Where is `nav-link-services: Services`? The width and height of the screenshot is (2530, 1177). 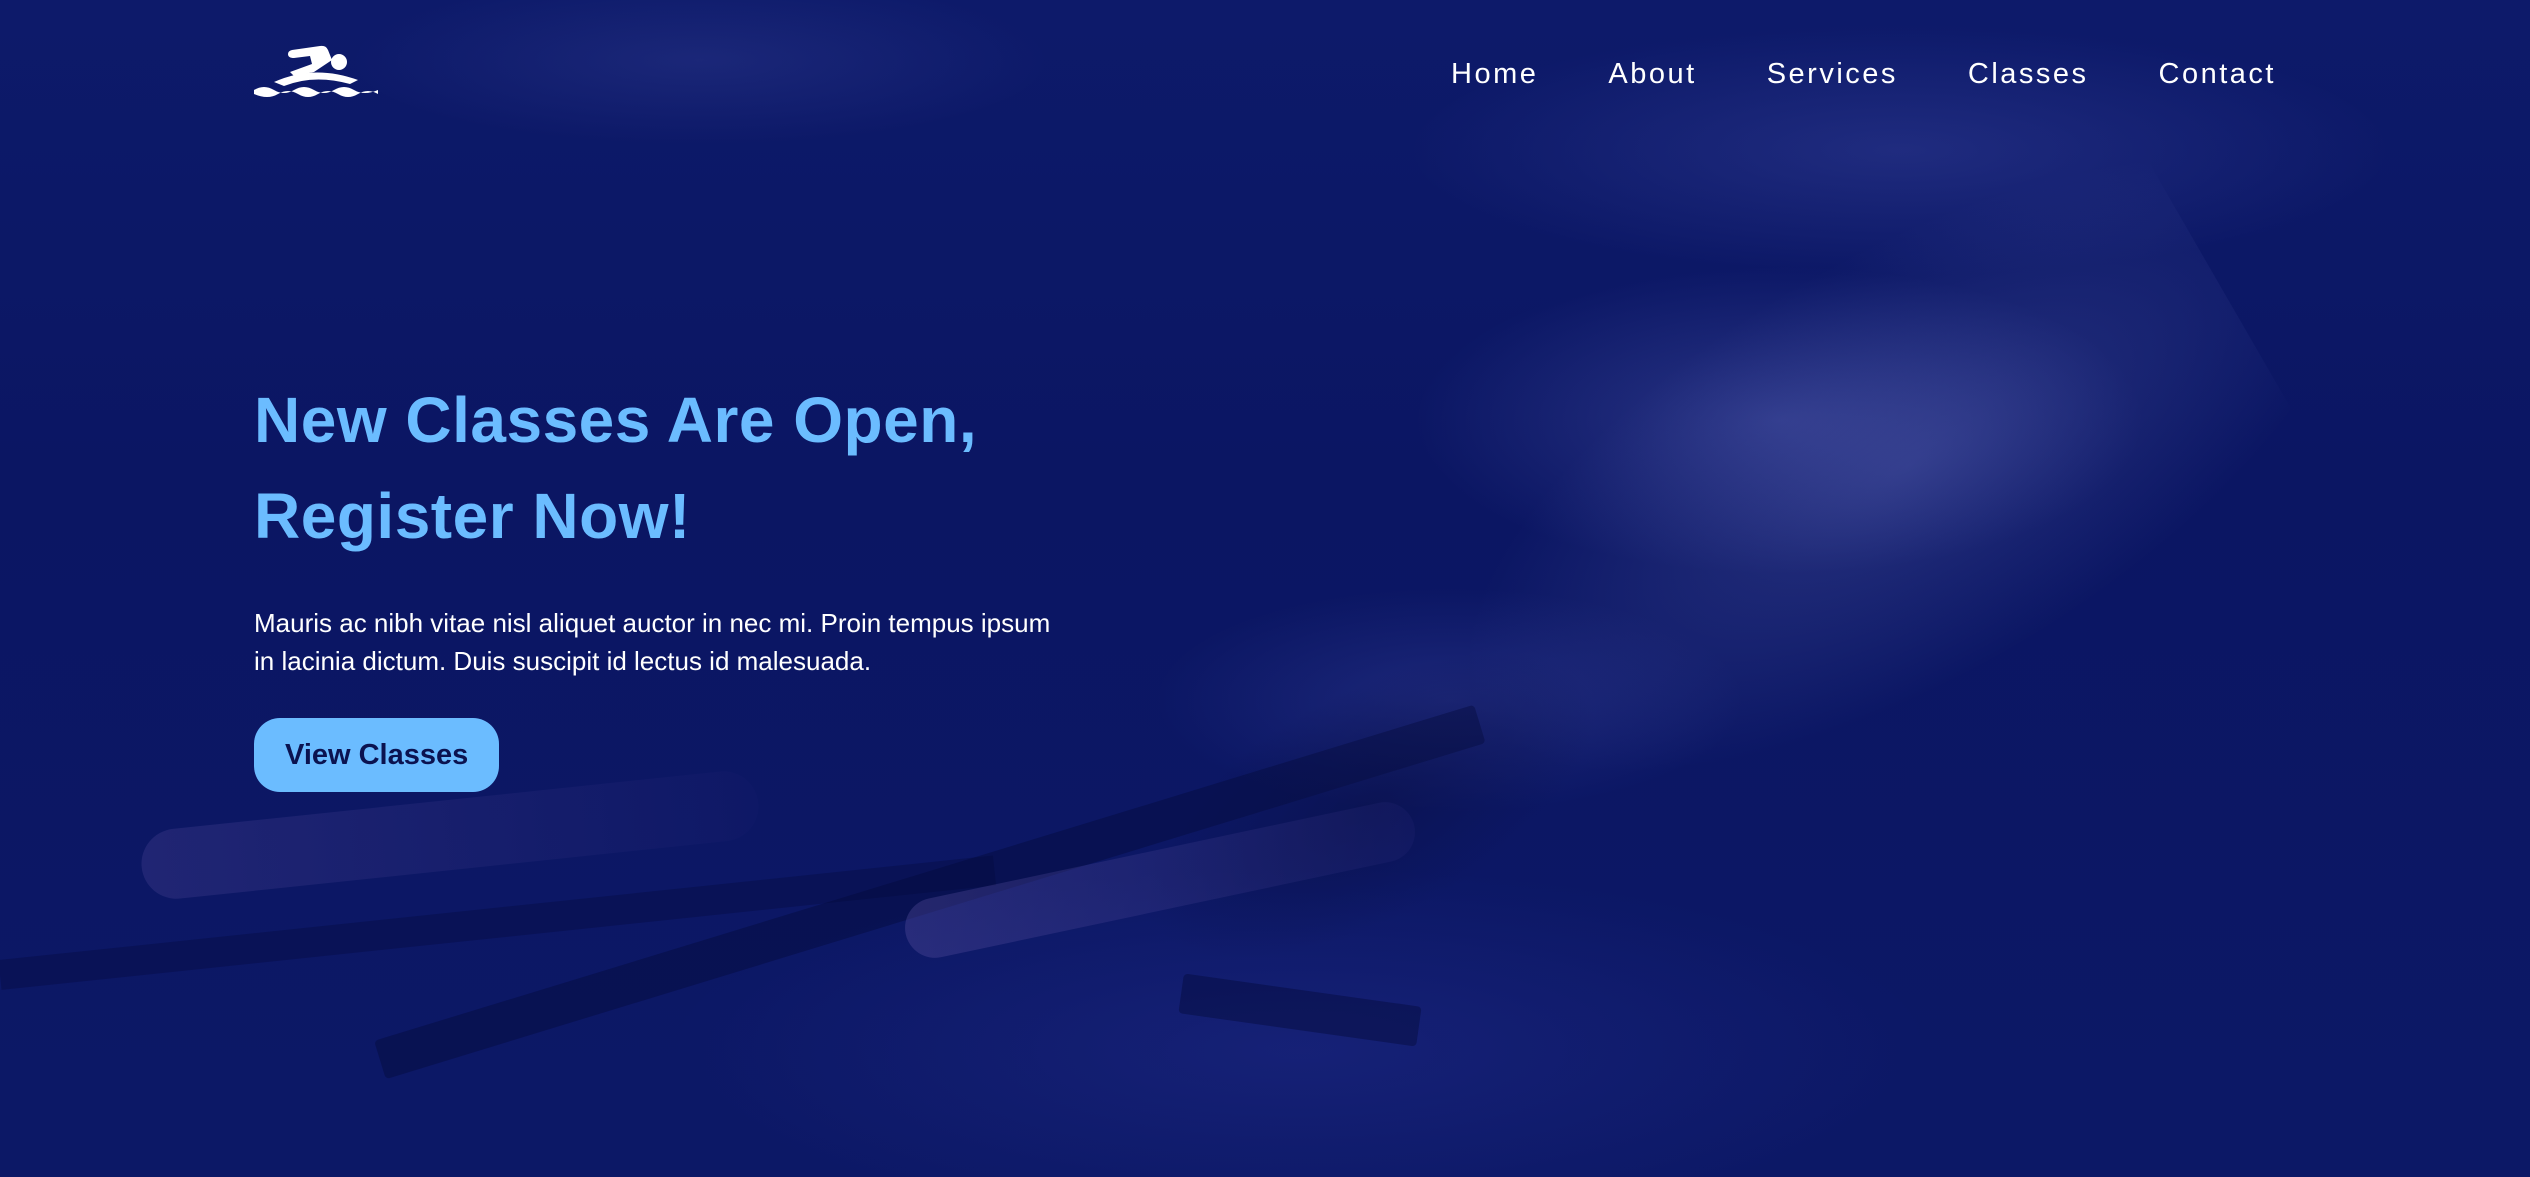 nav-link-services: Services is located at coordinates (1832, 74).